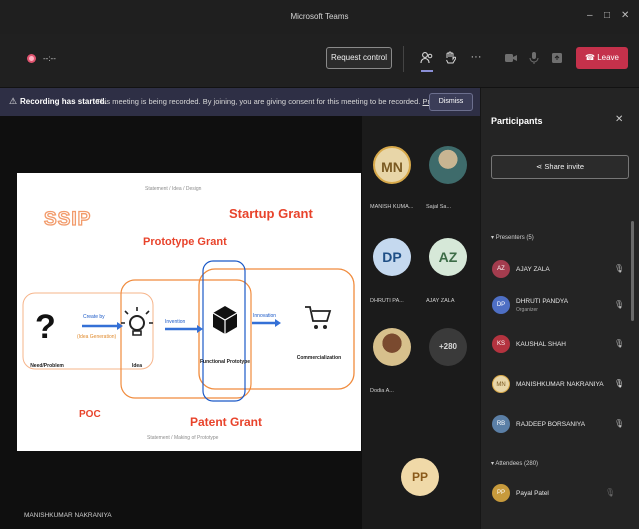 The width and height of the screenshot is (639, 529). Describe the element at coordinates (539, 166) in the screenshot. I see `share-icon: ⋖` at that location.